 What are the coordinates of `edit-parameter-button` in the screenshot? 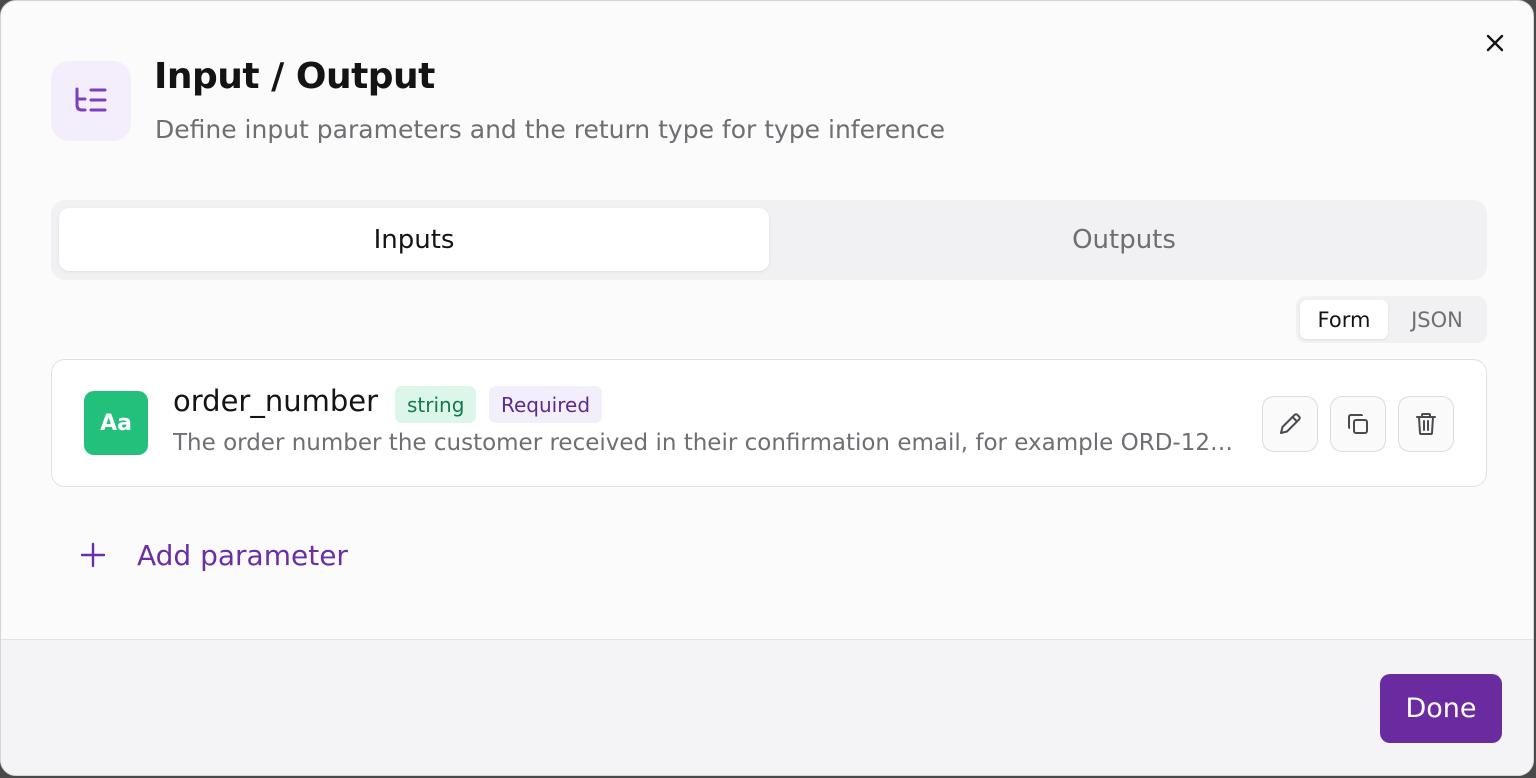 It's located at (1290, 424).